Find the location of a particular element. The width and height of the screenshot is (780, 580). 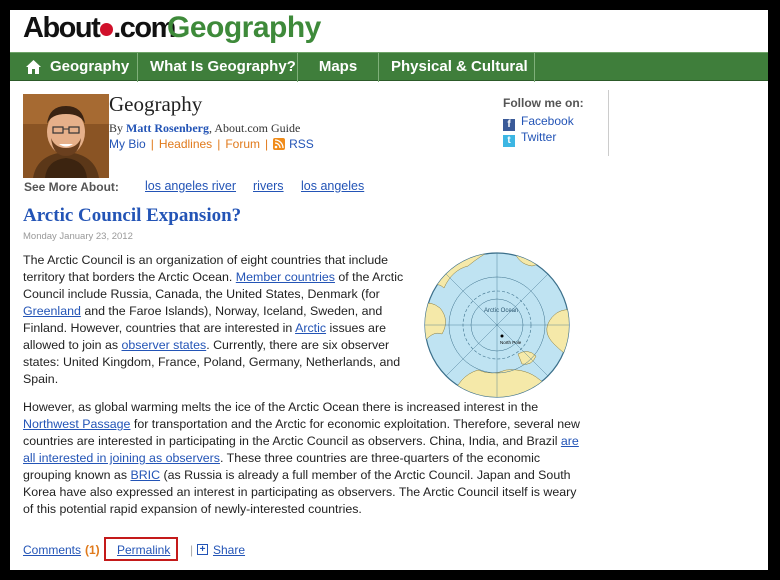

guide-links: My Bio | Headlines | Forum | RSS is located at coordinates (211, 144).